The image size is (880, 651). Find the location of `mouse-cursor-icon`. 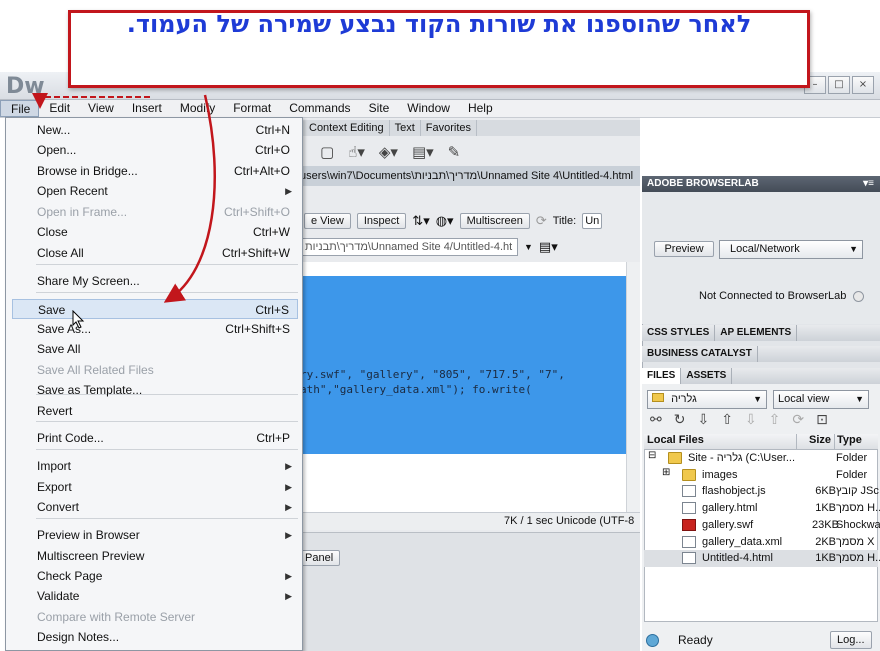

mouse-cursor-icon is located at coordinates (78, 319).